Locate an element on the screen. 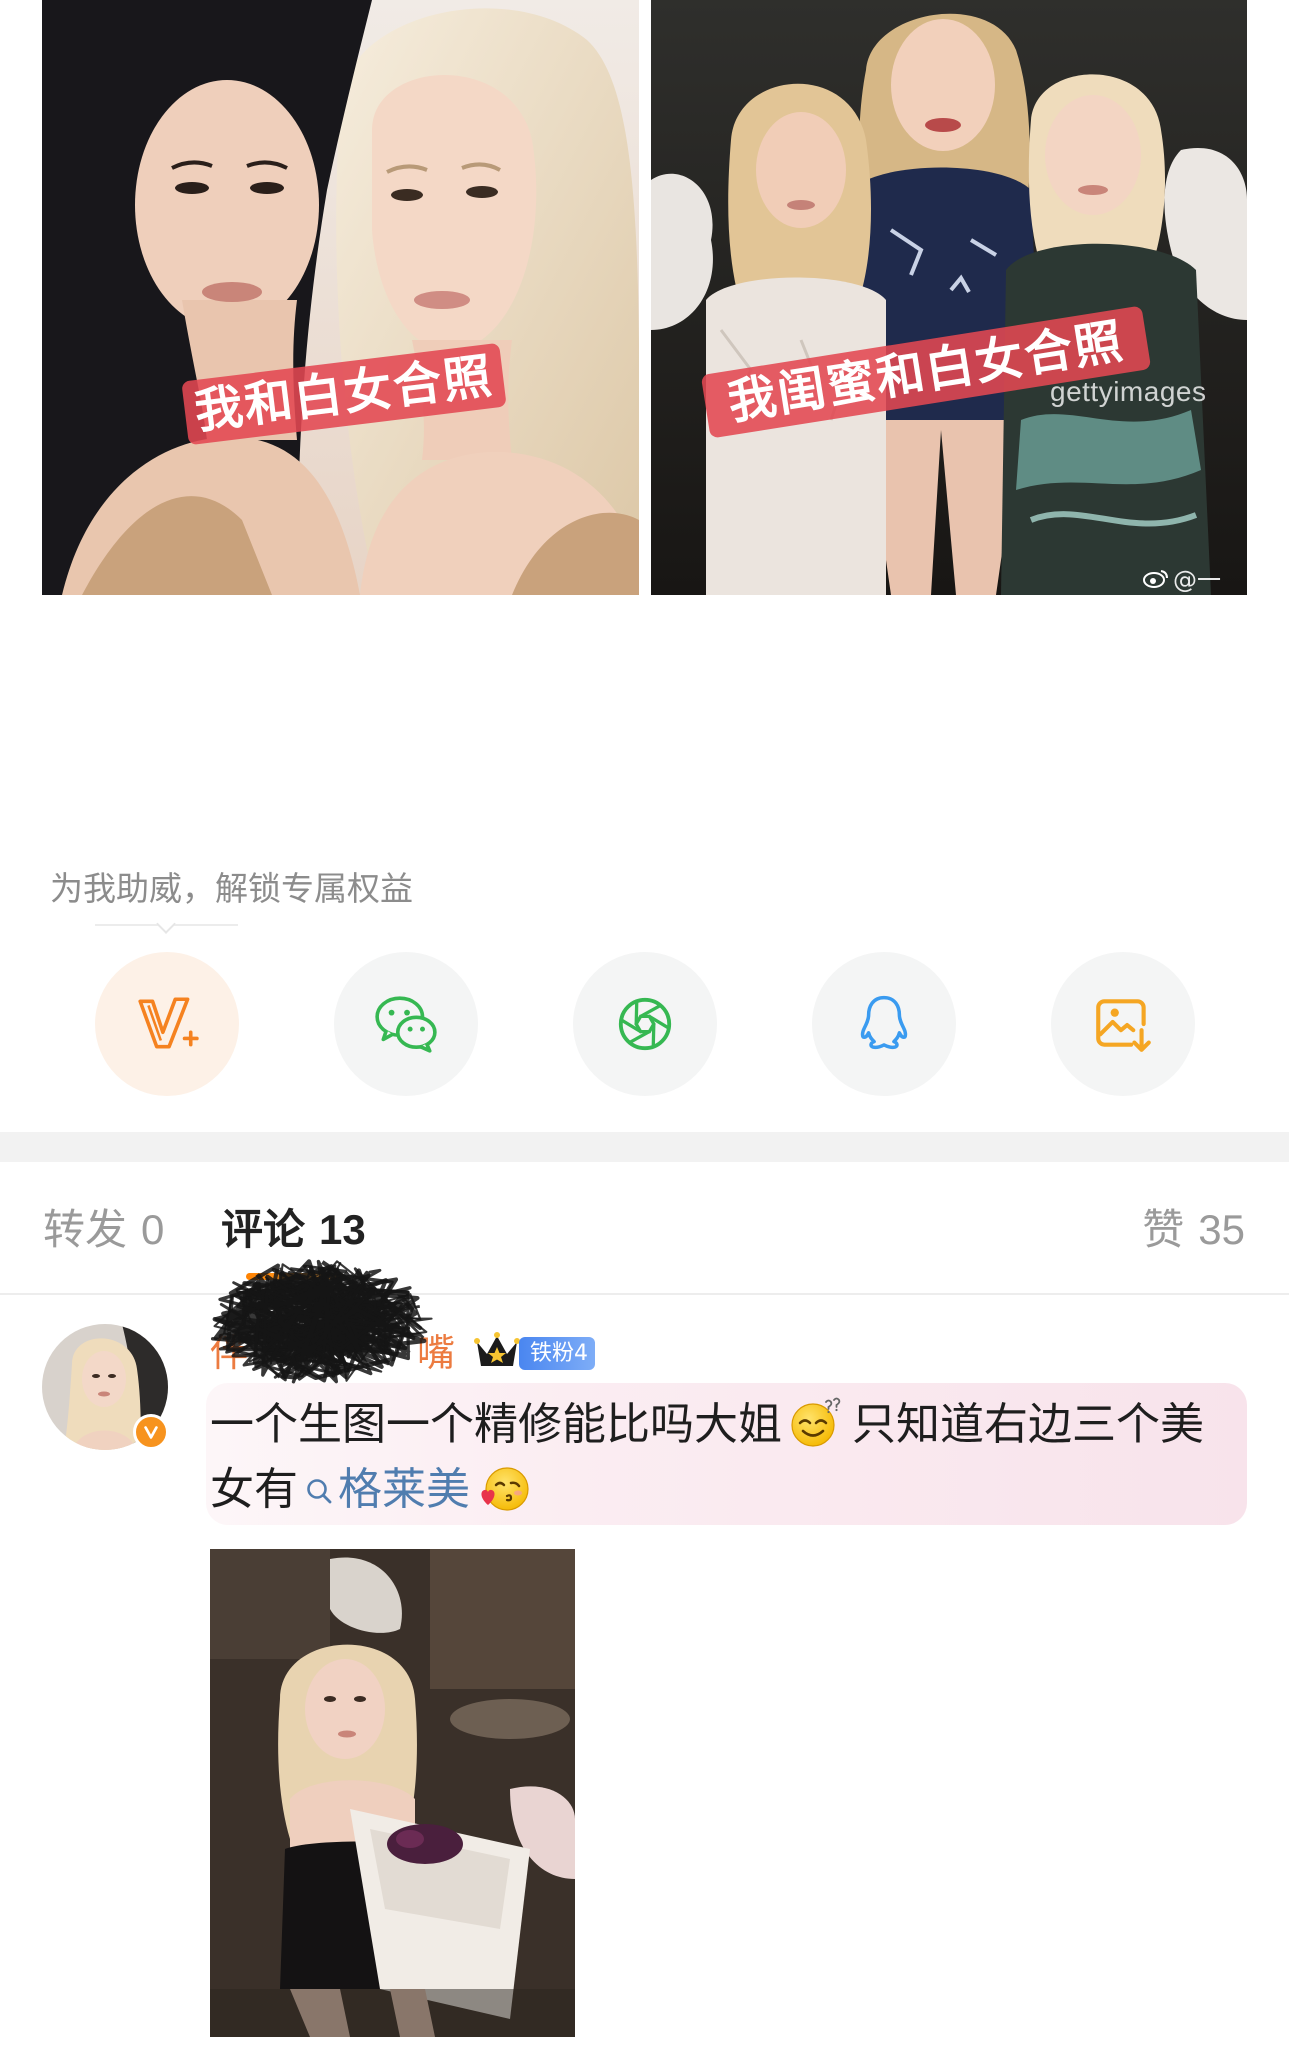  comment-photo is located at coordinates (392, 1793).